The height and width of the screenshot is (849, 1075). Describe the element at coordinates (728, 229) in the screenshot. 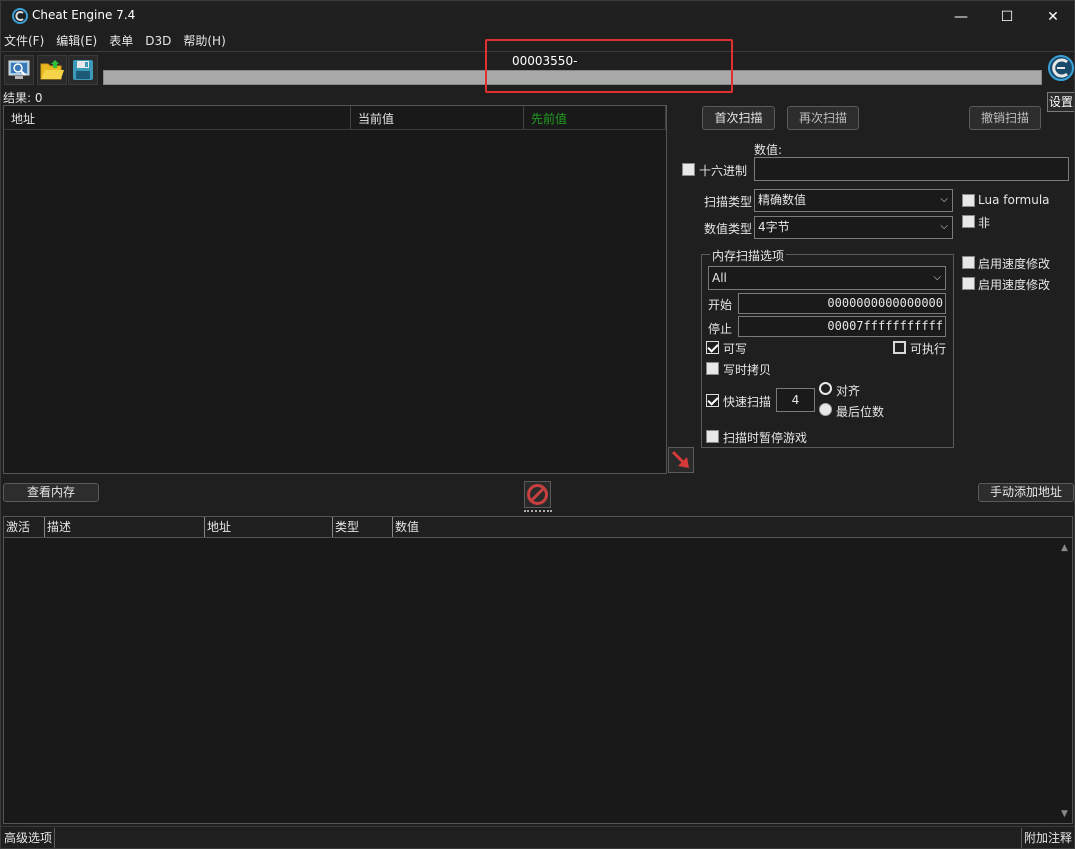

I see `value-type-label: 数值类型` at that location.